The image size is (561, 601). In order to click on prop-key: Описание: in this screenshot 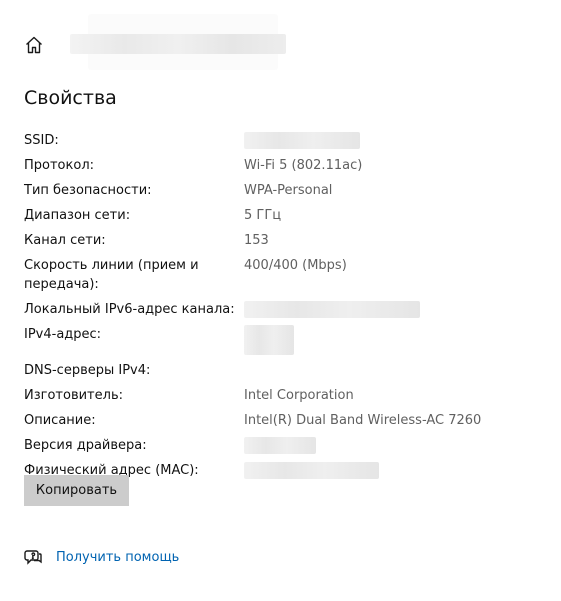, I will do `click(60, 420)`.